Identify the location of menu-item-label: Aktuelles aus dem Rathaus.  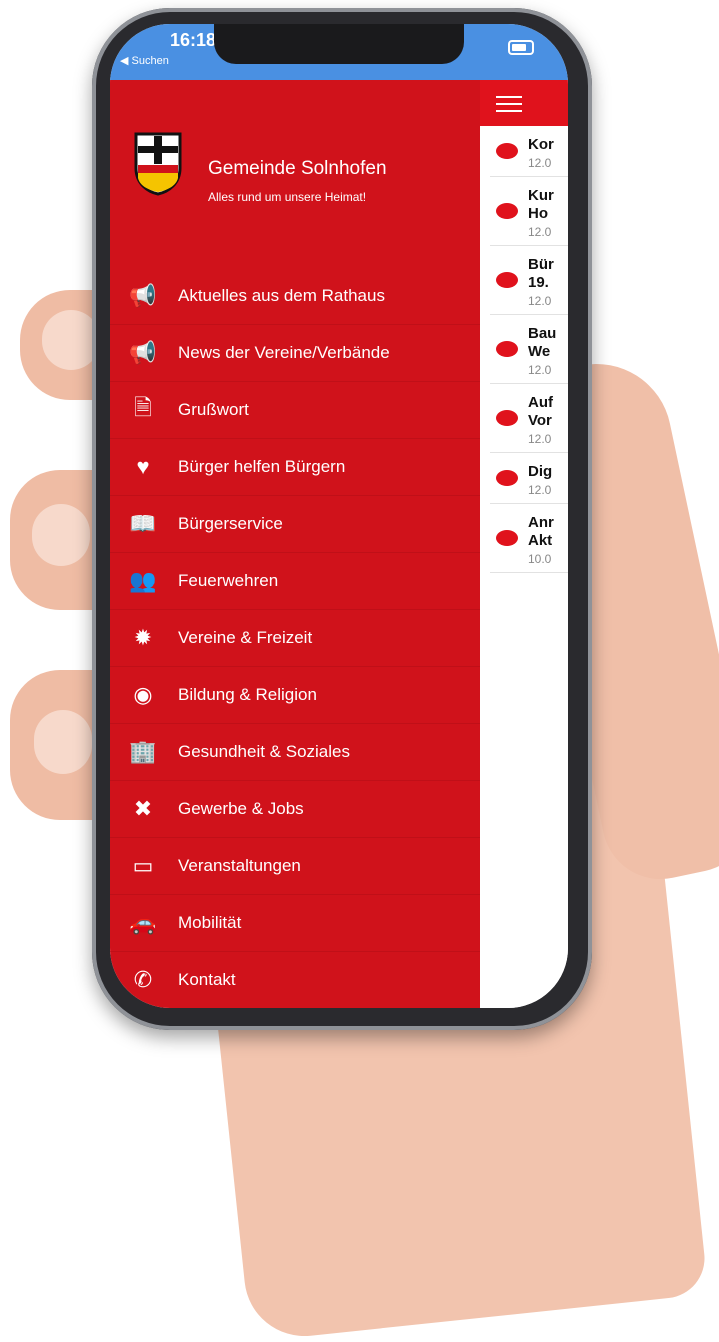
(281, 295).